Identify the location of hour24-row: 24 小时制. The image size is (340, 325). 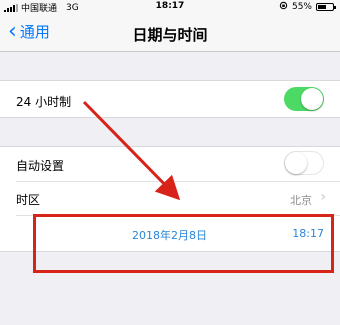
(170, 99).